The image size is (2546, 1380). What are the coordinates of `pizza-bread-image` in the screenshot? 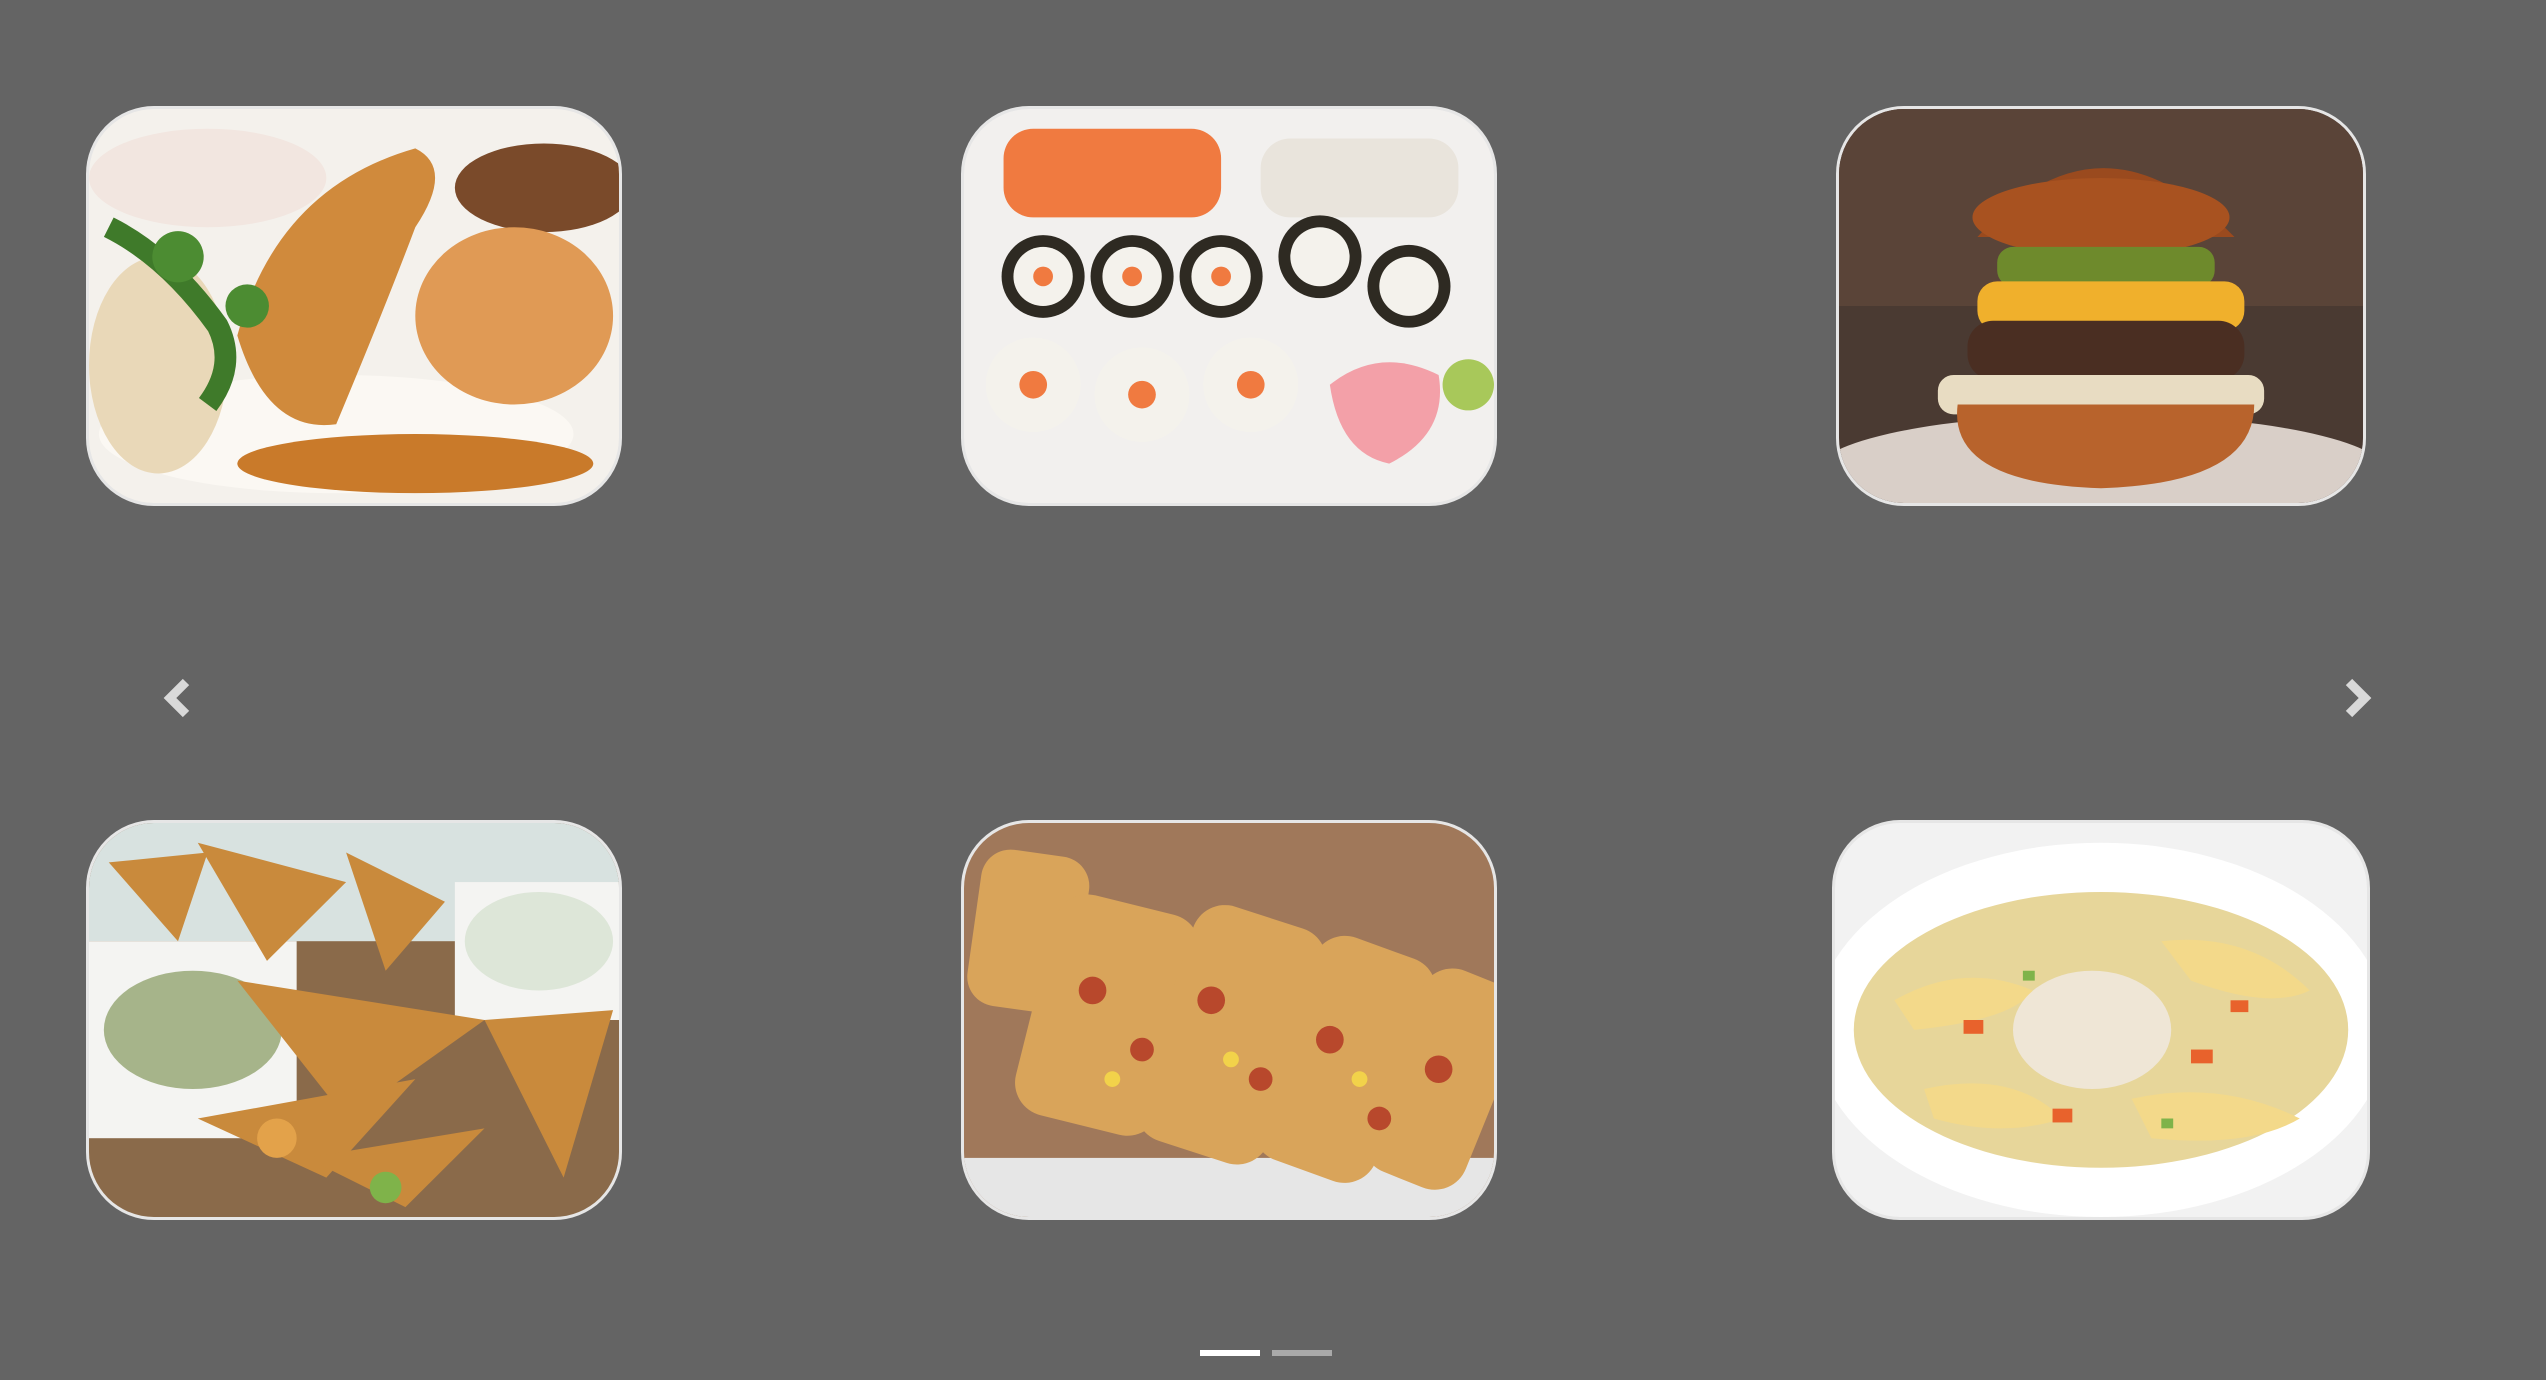 It's located at (1229, 1020).